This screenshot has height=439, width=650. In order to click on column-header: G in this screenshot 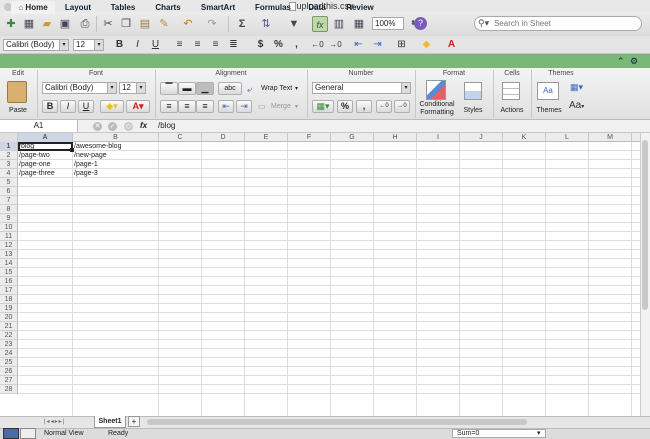, I will do `click(352, 137)`.